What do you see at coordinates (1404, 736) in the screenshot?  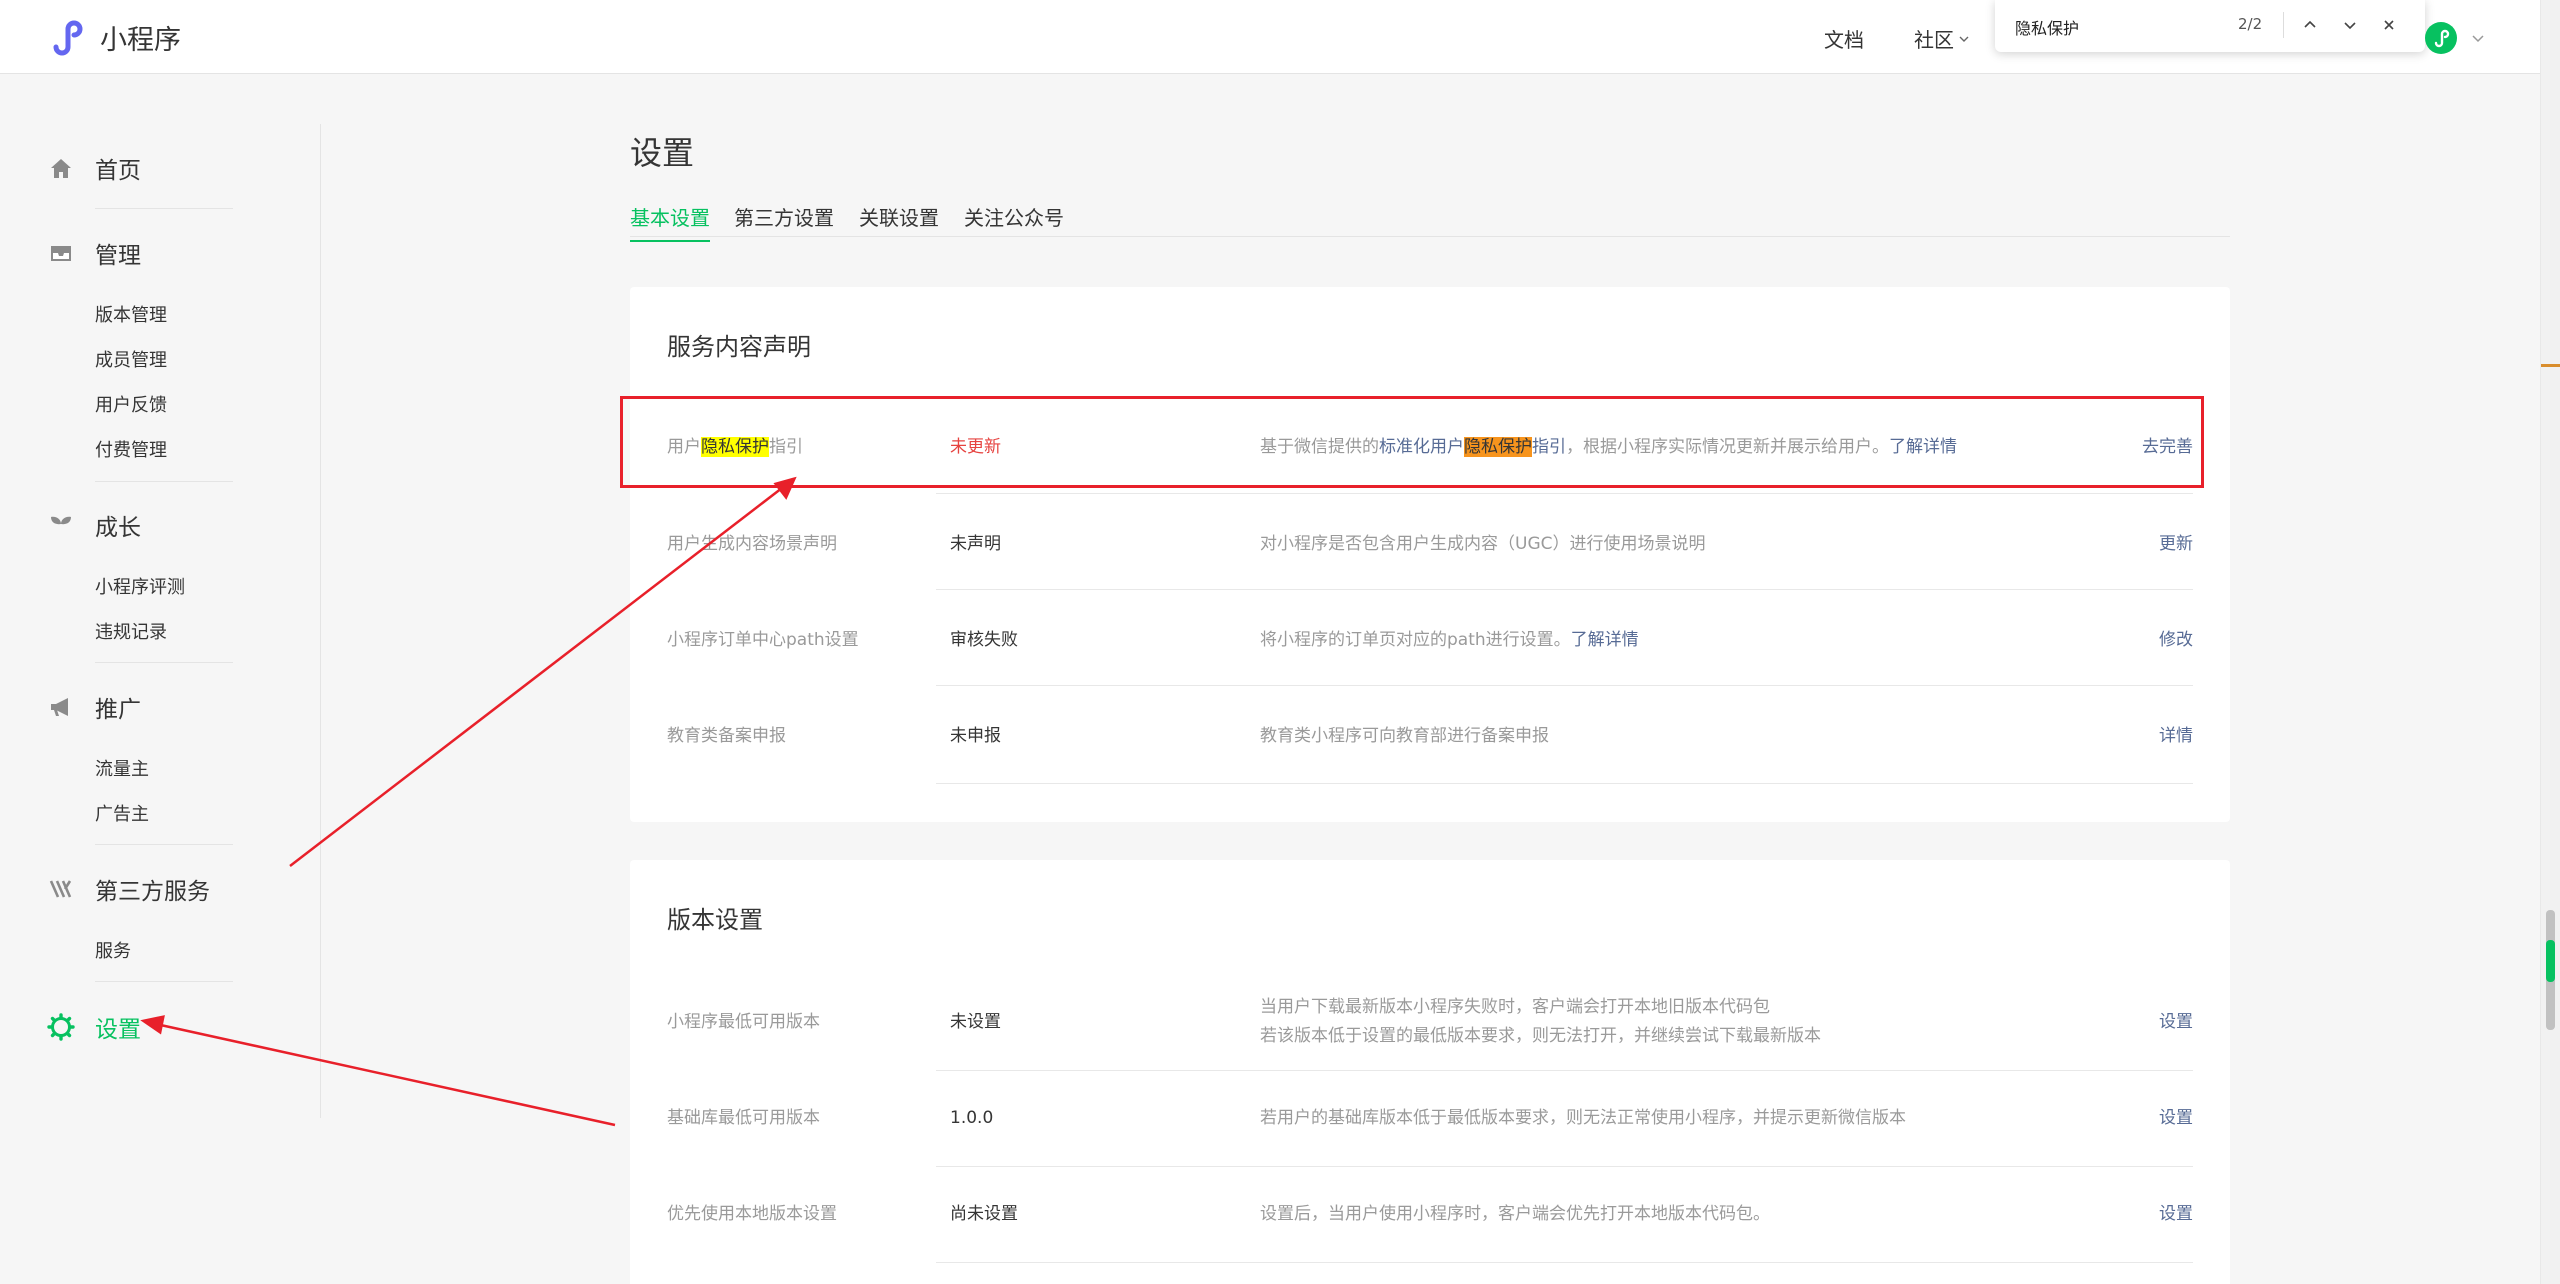 I see `row-description: 教育类小程序可向教育部进行备案申报` at bounding box center [1404, 736].